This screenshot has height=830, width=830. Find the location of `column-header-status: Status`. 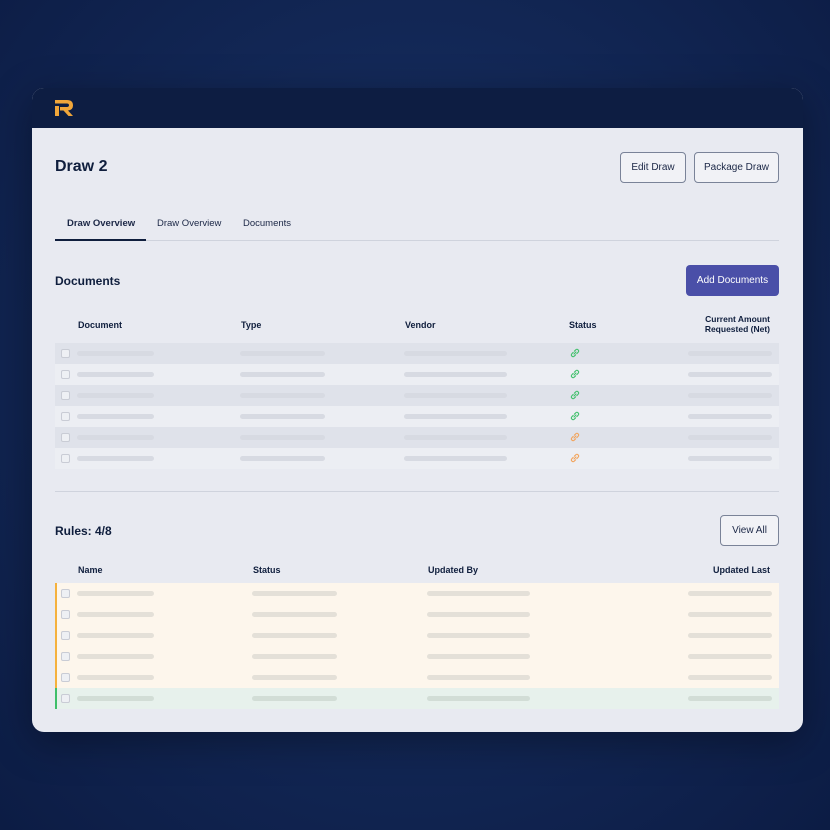

column-header-status: Status is located at coordinates (583, 325).